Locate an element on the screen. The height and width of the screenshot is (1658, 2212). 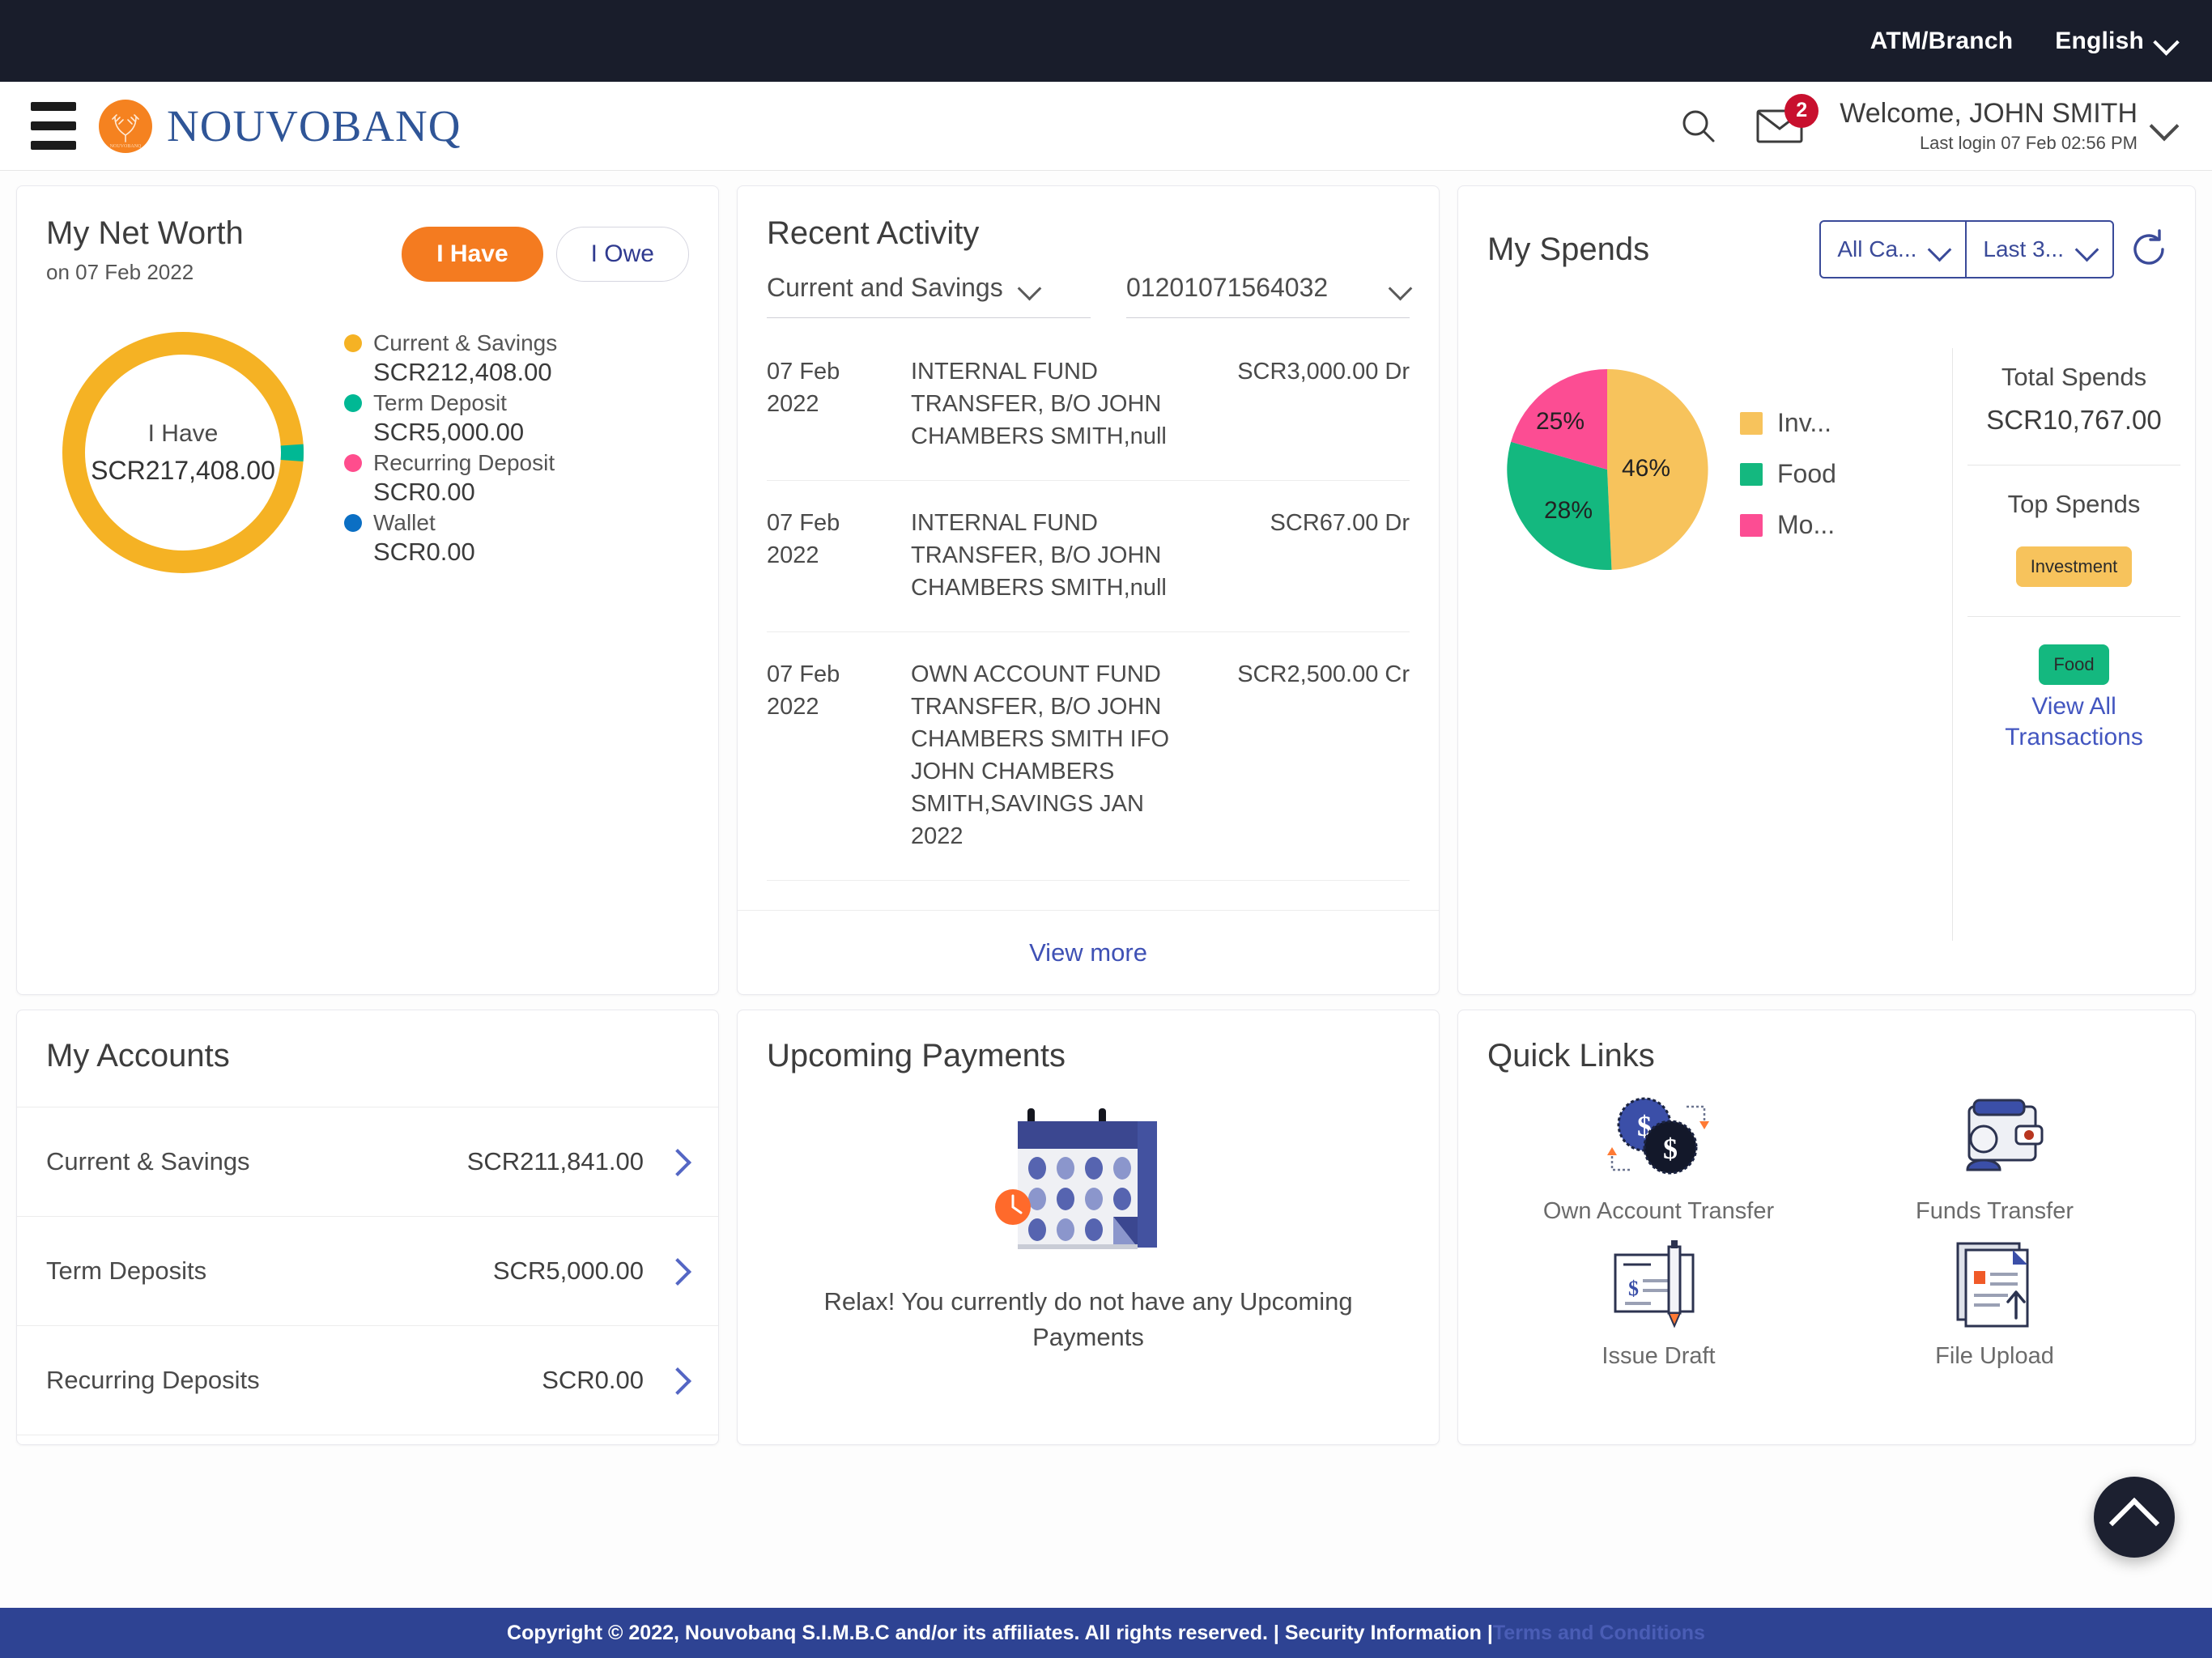
legend-label-text: Wallet is located at coordinates (405, 522).